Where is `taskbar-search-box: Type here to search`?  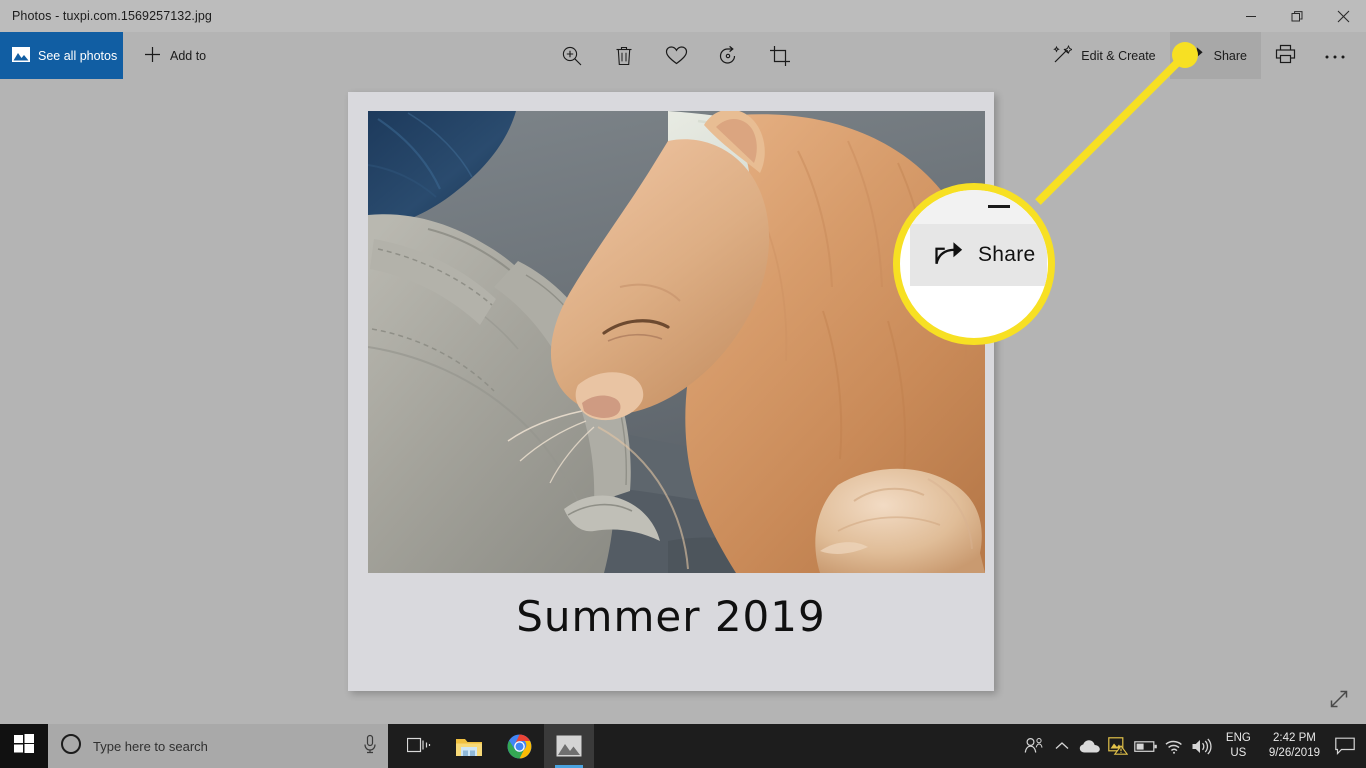 taskbar-search-box: Type here to search is located at coordinates (218, 746).